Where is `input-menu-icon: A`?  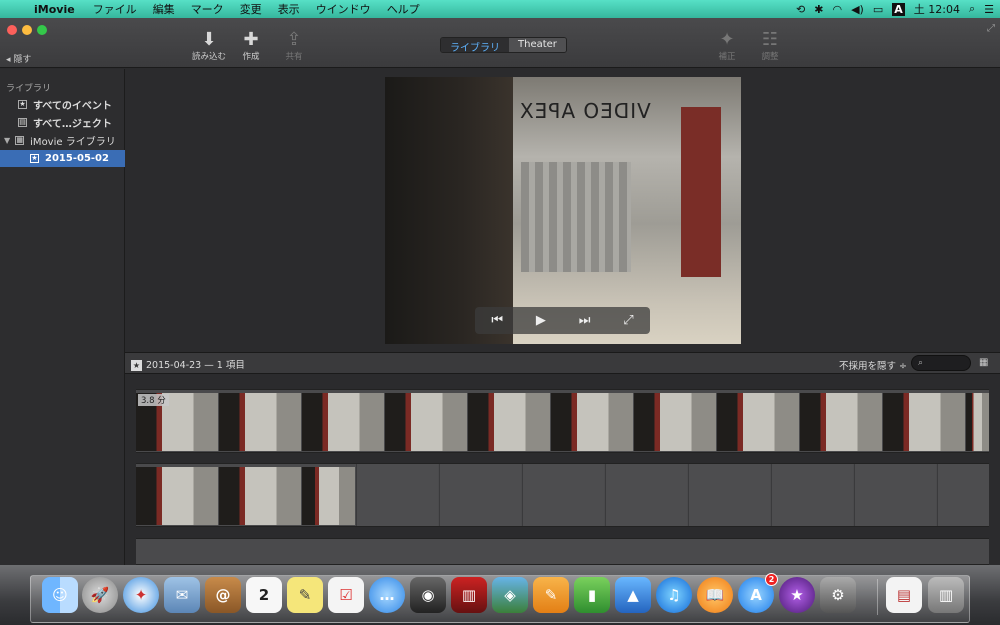
input-menu-icon: A is located at coordinates (898, 9).